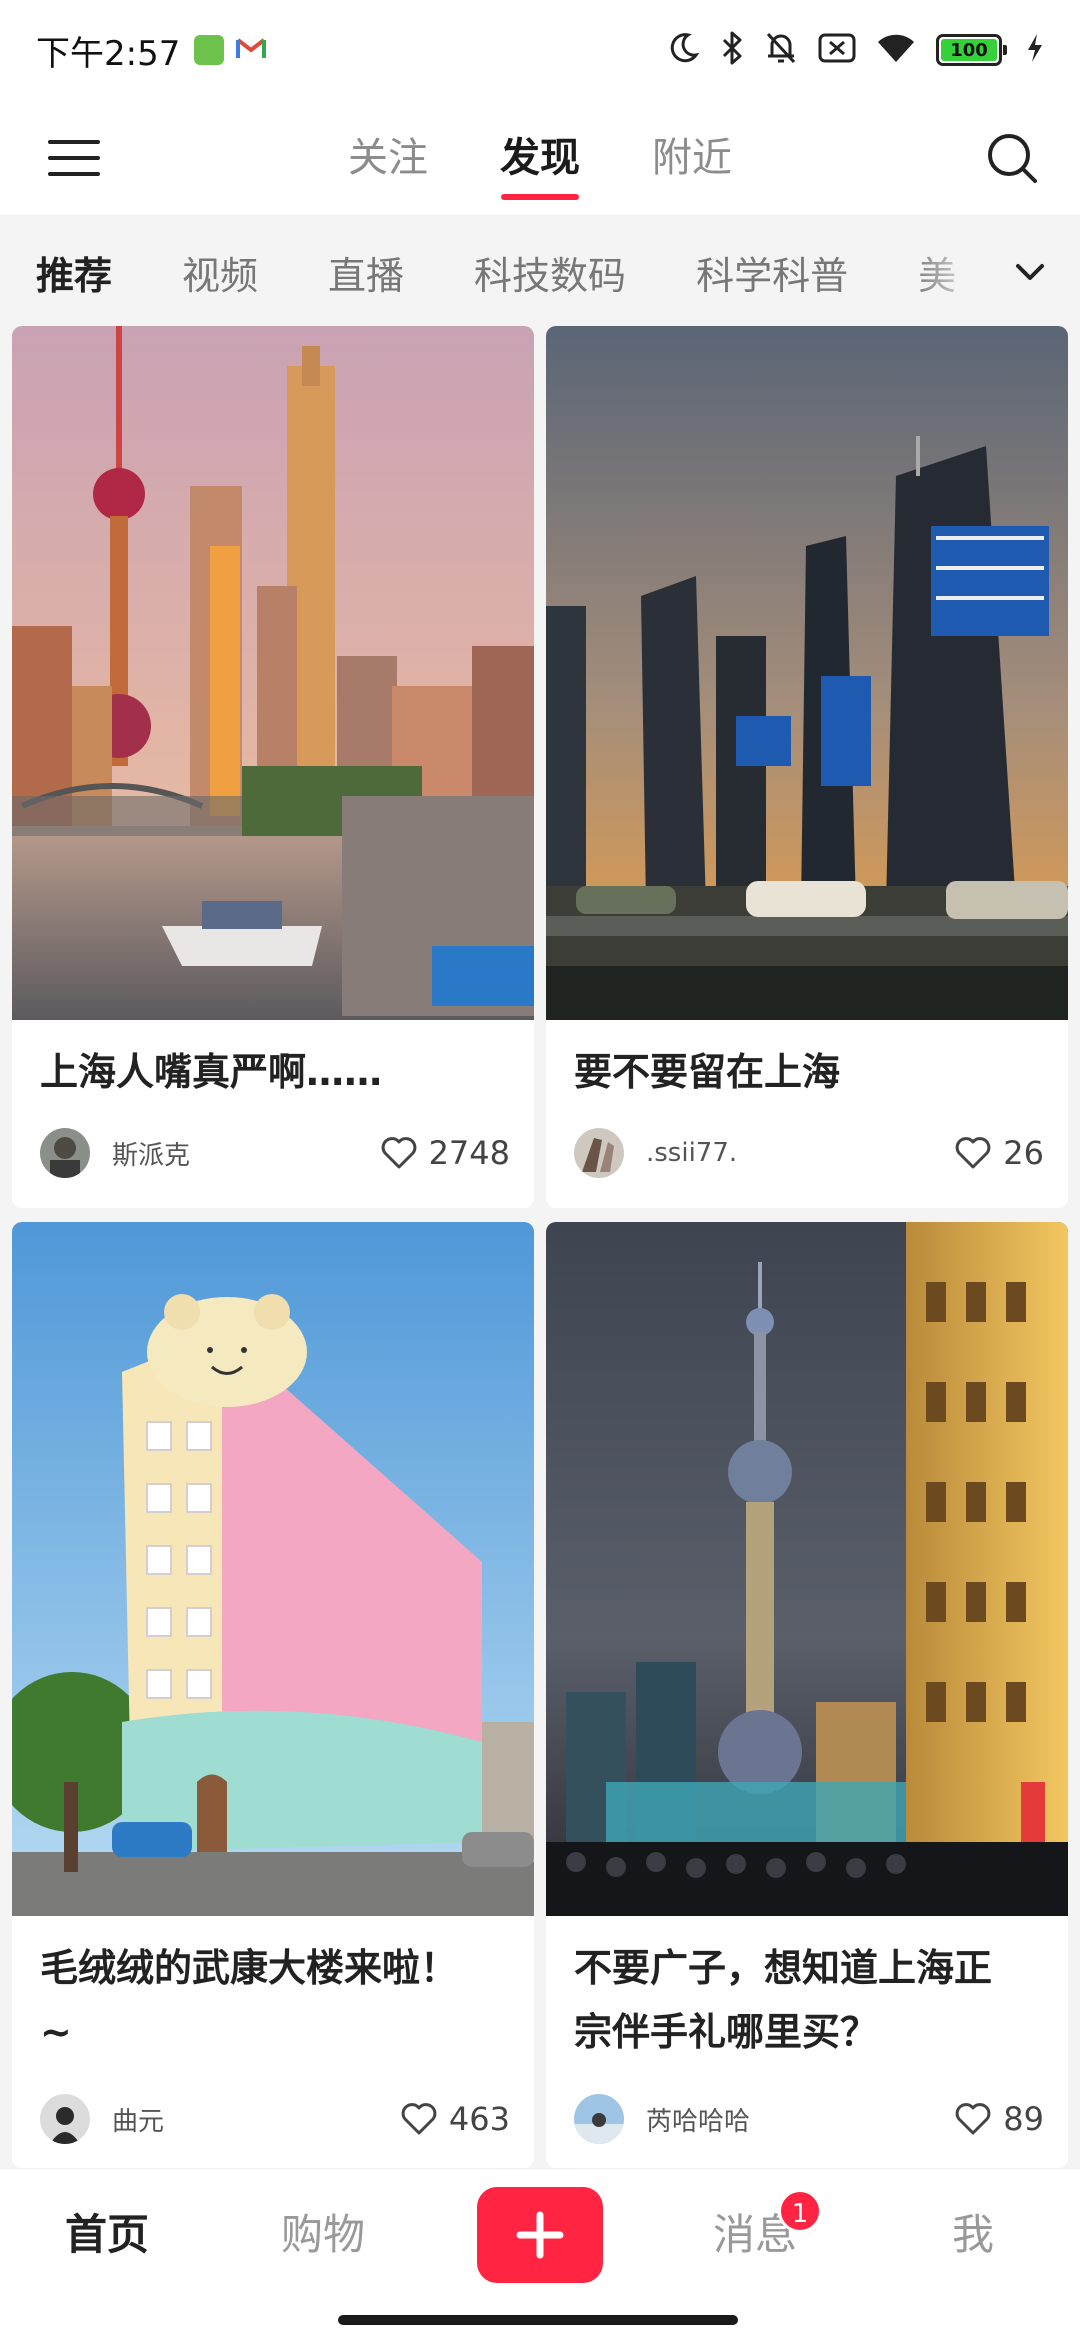  I want to click on status-time: 下午2:57, so click(108, 53).